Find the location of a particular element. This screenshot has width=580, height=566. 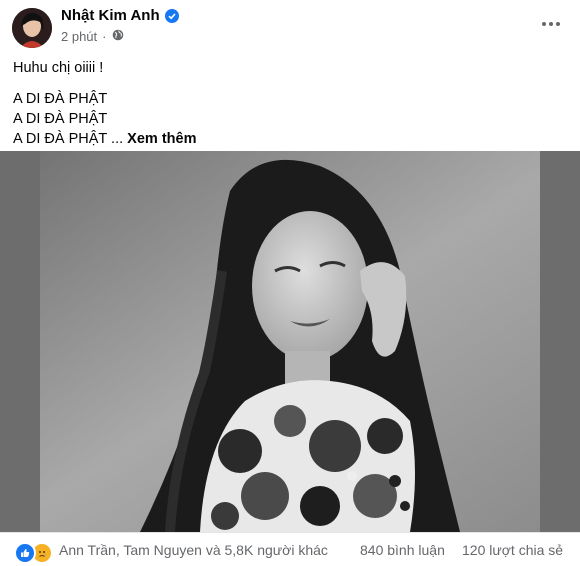

comments-count: 840 bình luận is located at coordinates (402, 550).